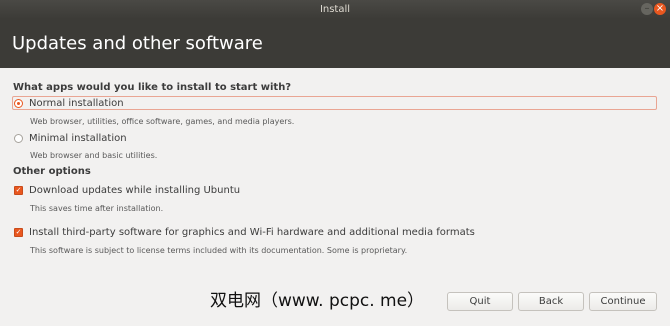 Image resolution: width=670 pixels, height=326 pixels. I want to click on window-title: Install, so click(335, 9).